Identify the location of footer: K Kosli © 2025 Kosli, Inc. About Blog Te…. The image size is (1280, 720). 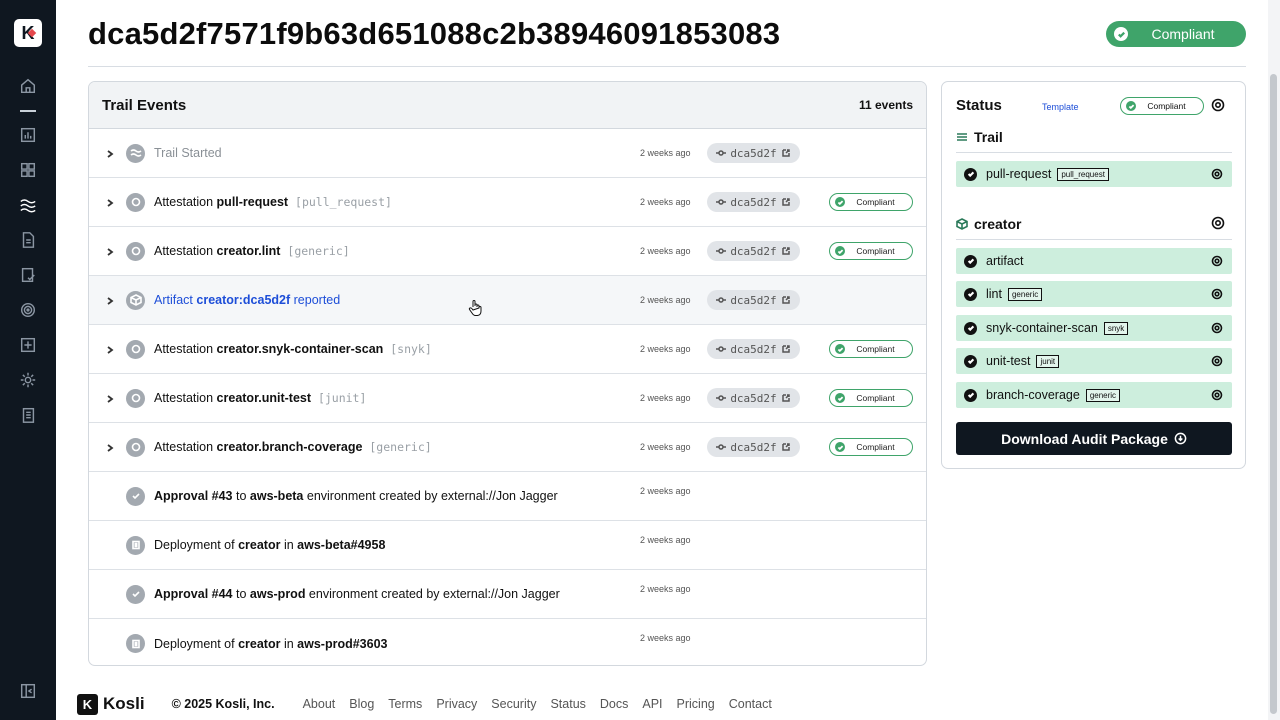
(431, 704).